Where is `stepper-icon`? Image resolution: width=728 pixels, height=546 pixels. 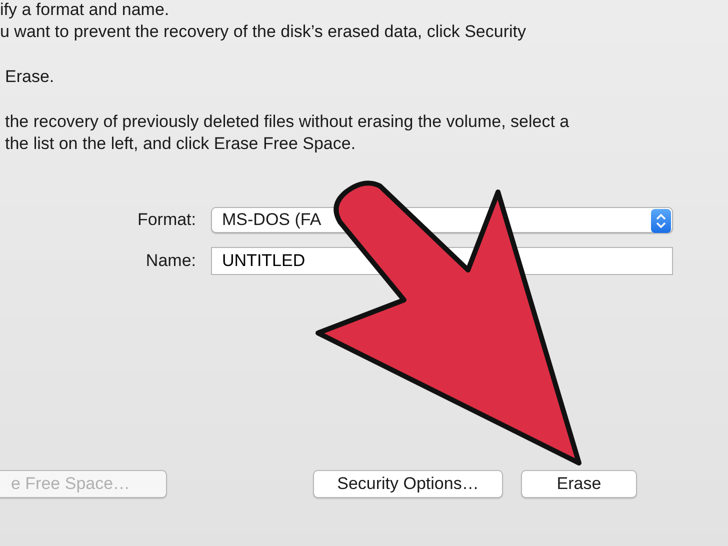 stepper-icon is located at coordinates (661, 221).